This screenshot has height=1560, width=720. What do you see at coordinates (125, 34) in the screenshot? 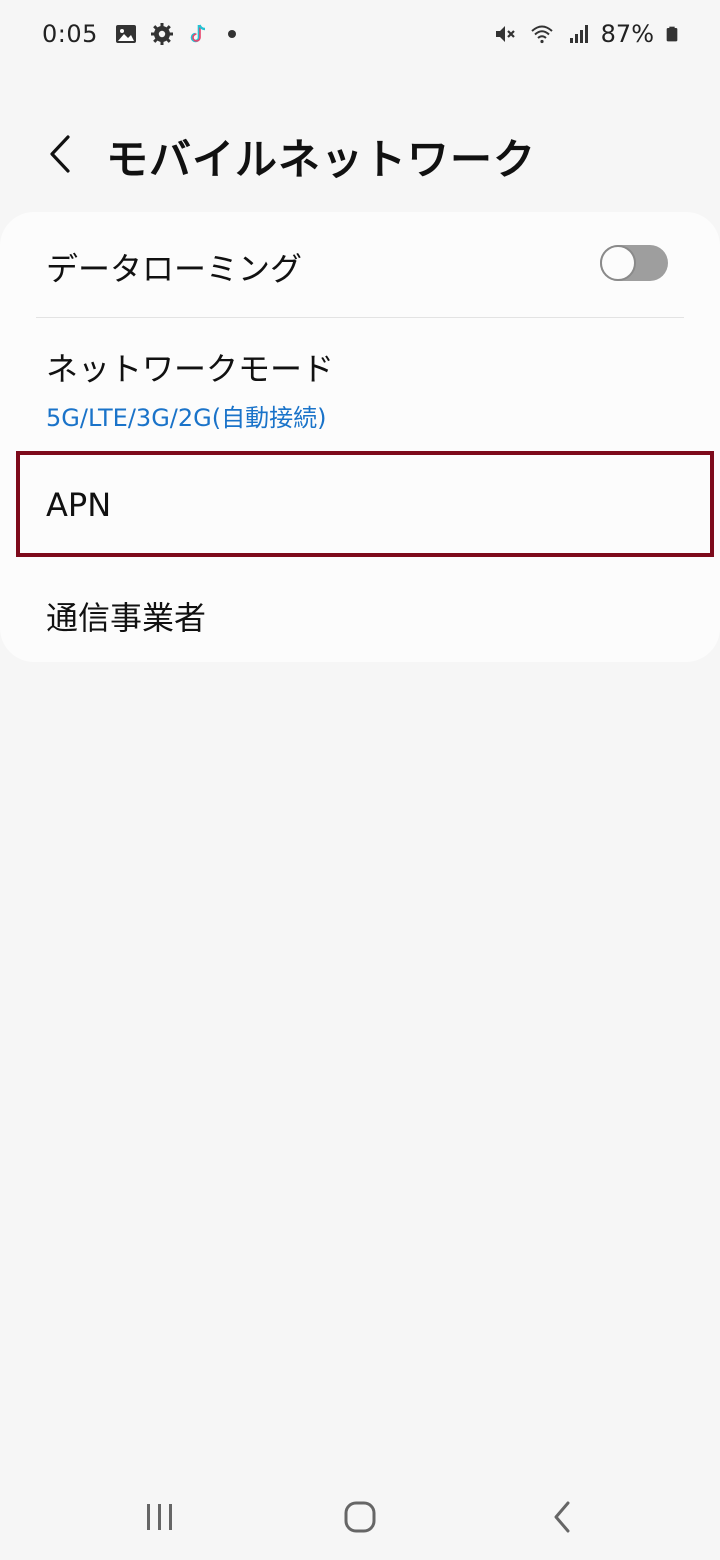
I see `gallery-icon` at bounding box center [125, 34].